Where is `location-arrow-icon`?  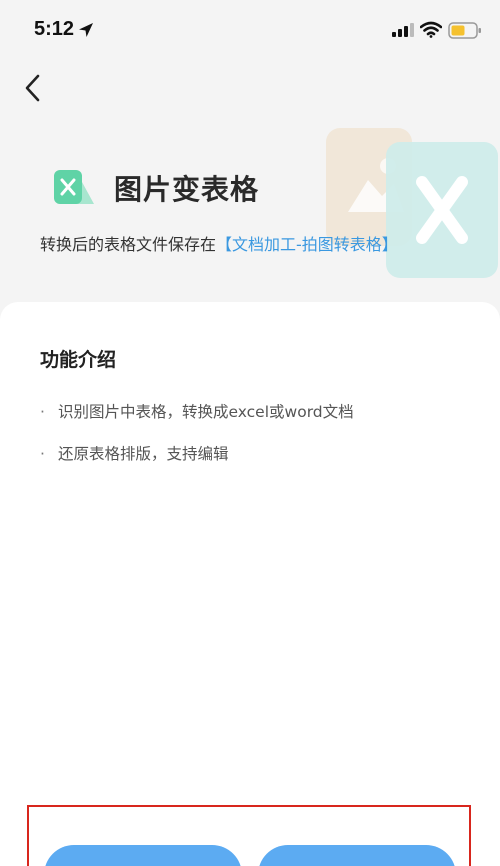
location-arrow-icon is located at coordinates (86, 30).